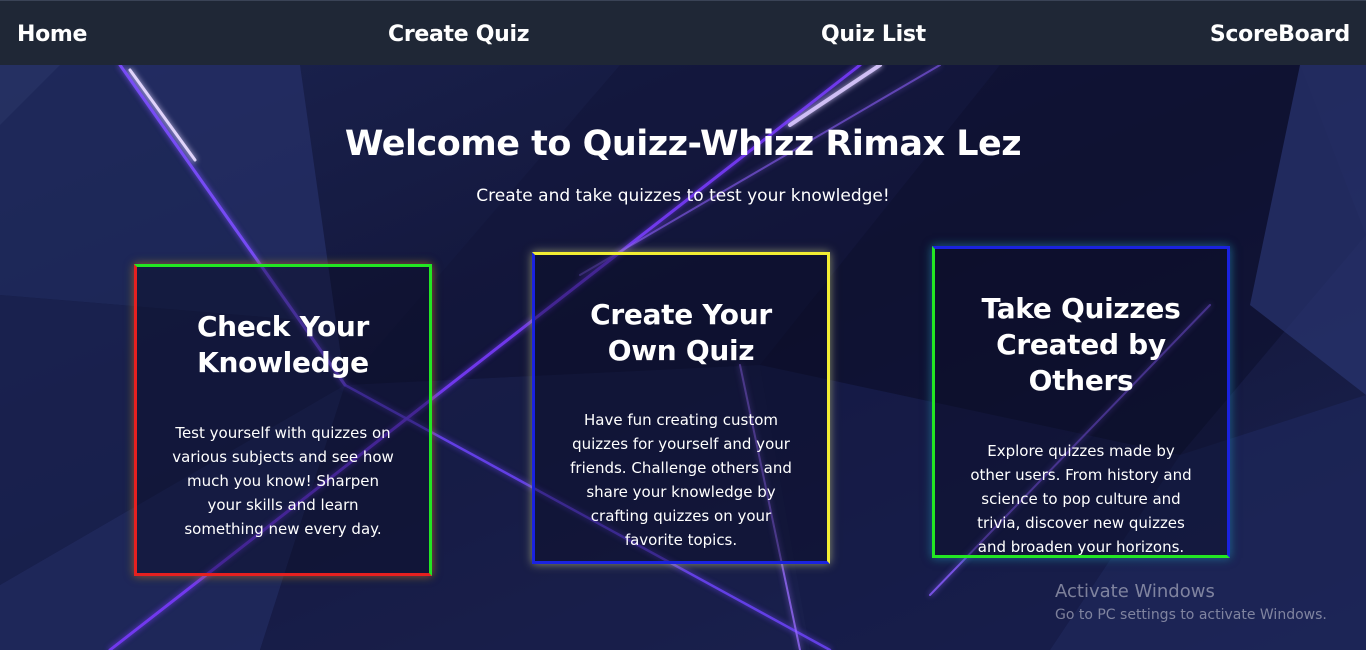  I want to click on page-title: Welcome to Quizz-Whizz Rimax Lez, so click(683, 144).